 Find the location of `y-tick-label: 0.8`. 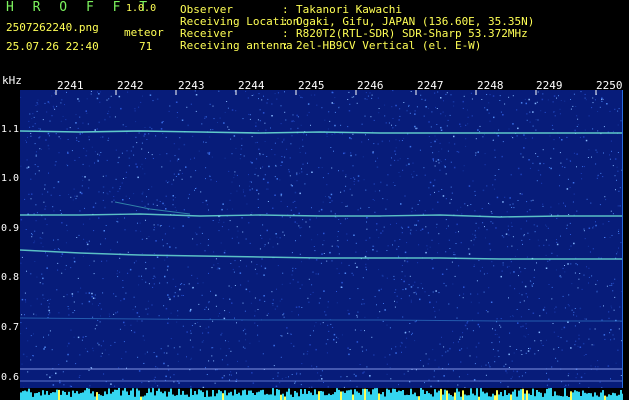

y-tick-label: 0.8 is located at coordinates (10, 277).